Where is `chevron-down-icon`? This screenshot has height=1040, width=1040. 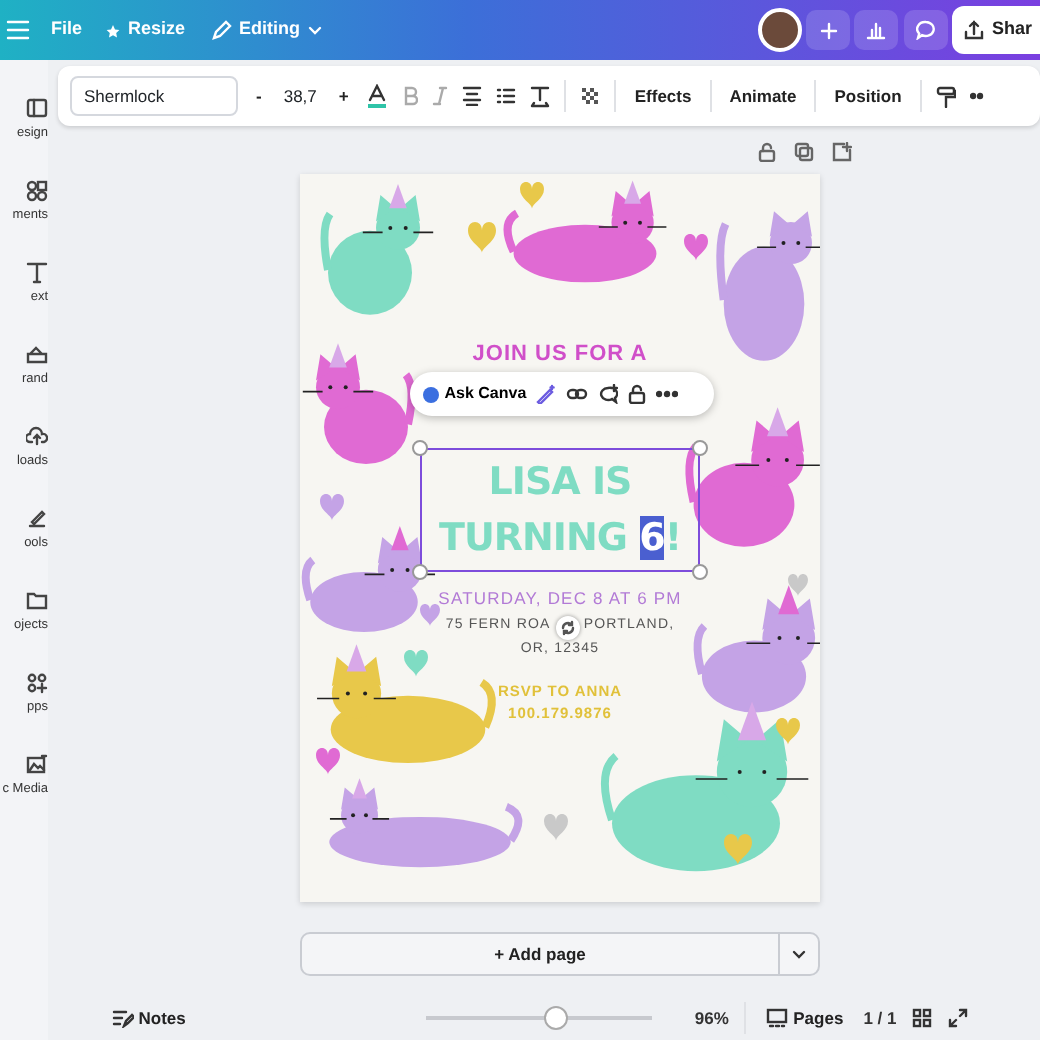
chevron-down-icon is located at coordinates (799, 954).